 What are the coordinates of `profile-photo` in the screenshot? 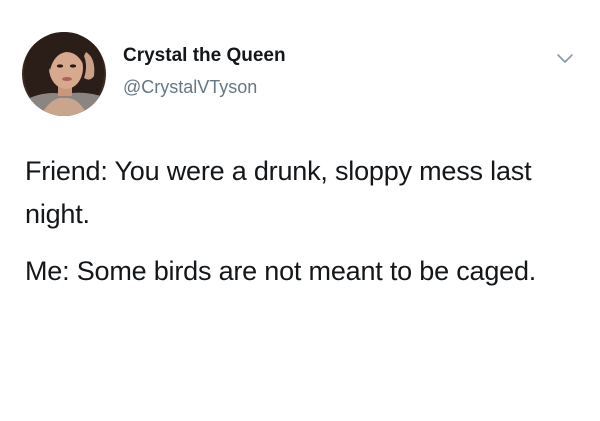 It's located at (64, 74).